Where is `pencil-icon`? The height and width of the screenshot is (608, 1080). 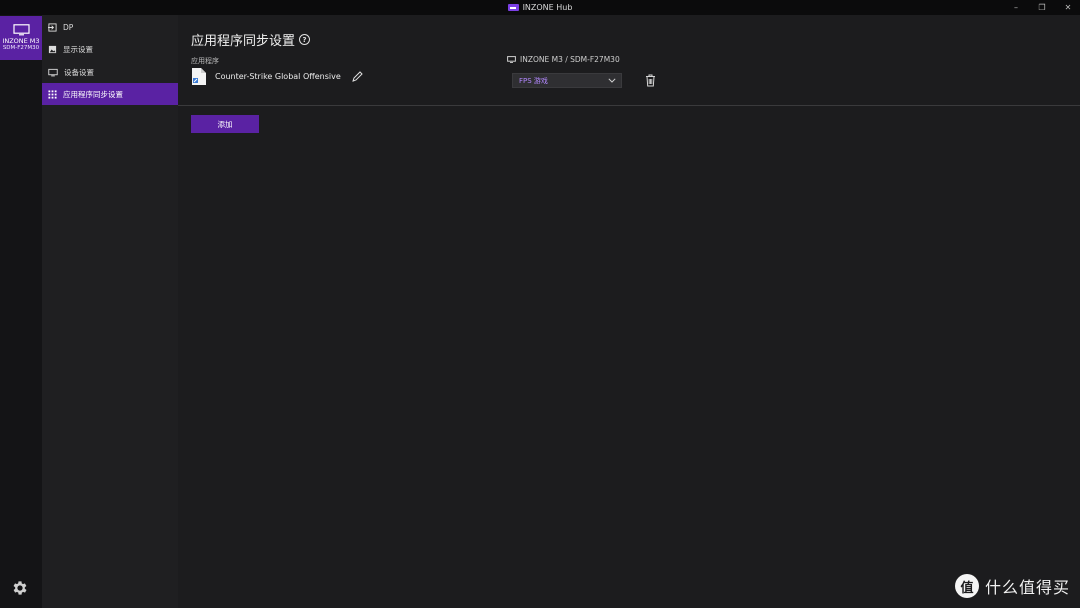 pencil-icon is located at coordinates (357, 76).